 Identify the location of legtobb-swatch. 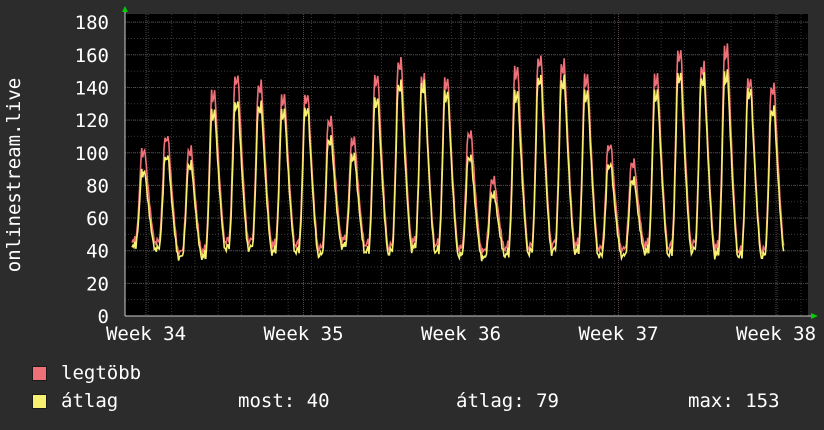
(39, 373).